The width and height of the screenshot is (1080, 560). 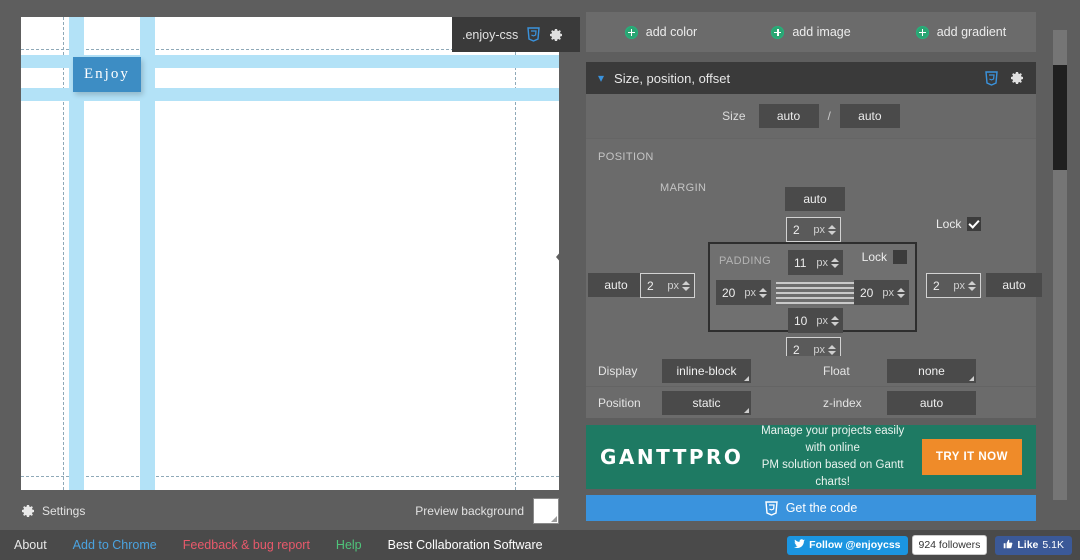 What do you see at coordinates (349, 545) in the screenshot?
I see `footer-link-help: Help` at bounding box center [349, 545].